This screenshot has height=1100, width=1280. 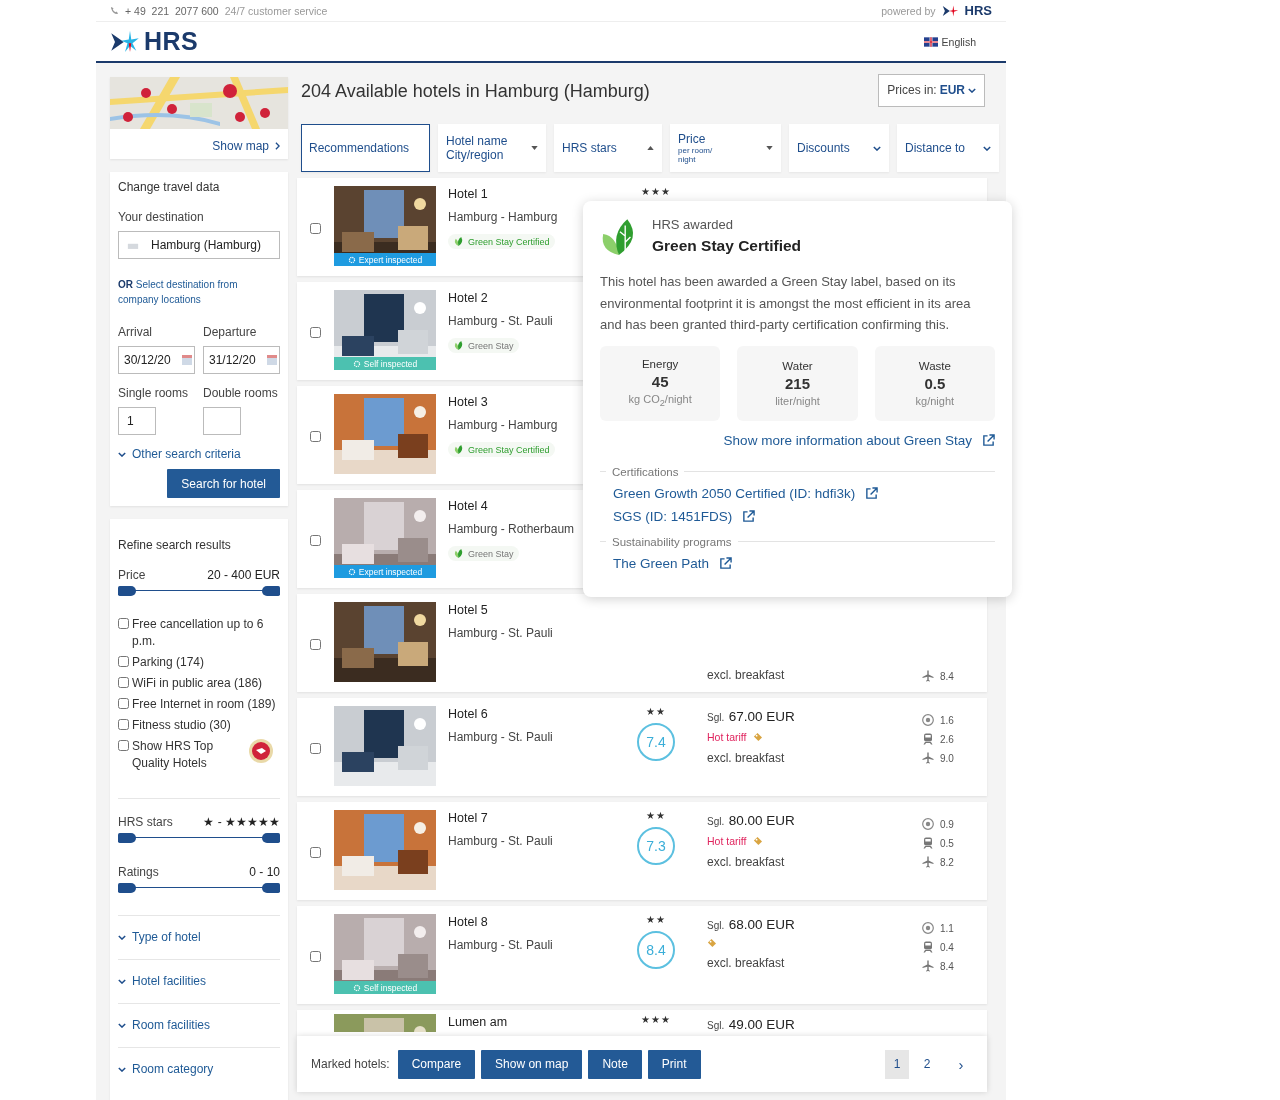 I want to click on sustainability-label: Green Stay Certified, so click(x=509, y=449).